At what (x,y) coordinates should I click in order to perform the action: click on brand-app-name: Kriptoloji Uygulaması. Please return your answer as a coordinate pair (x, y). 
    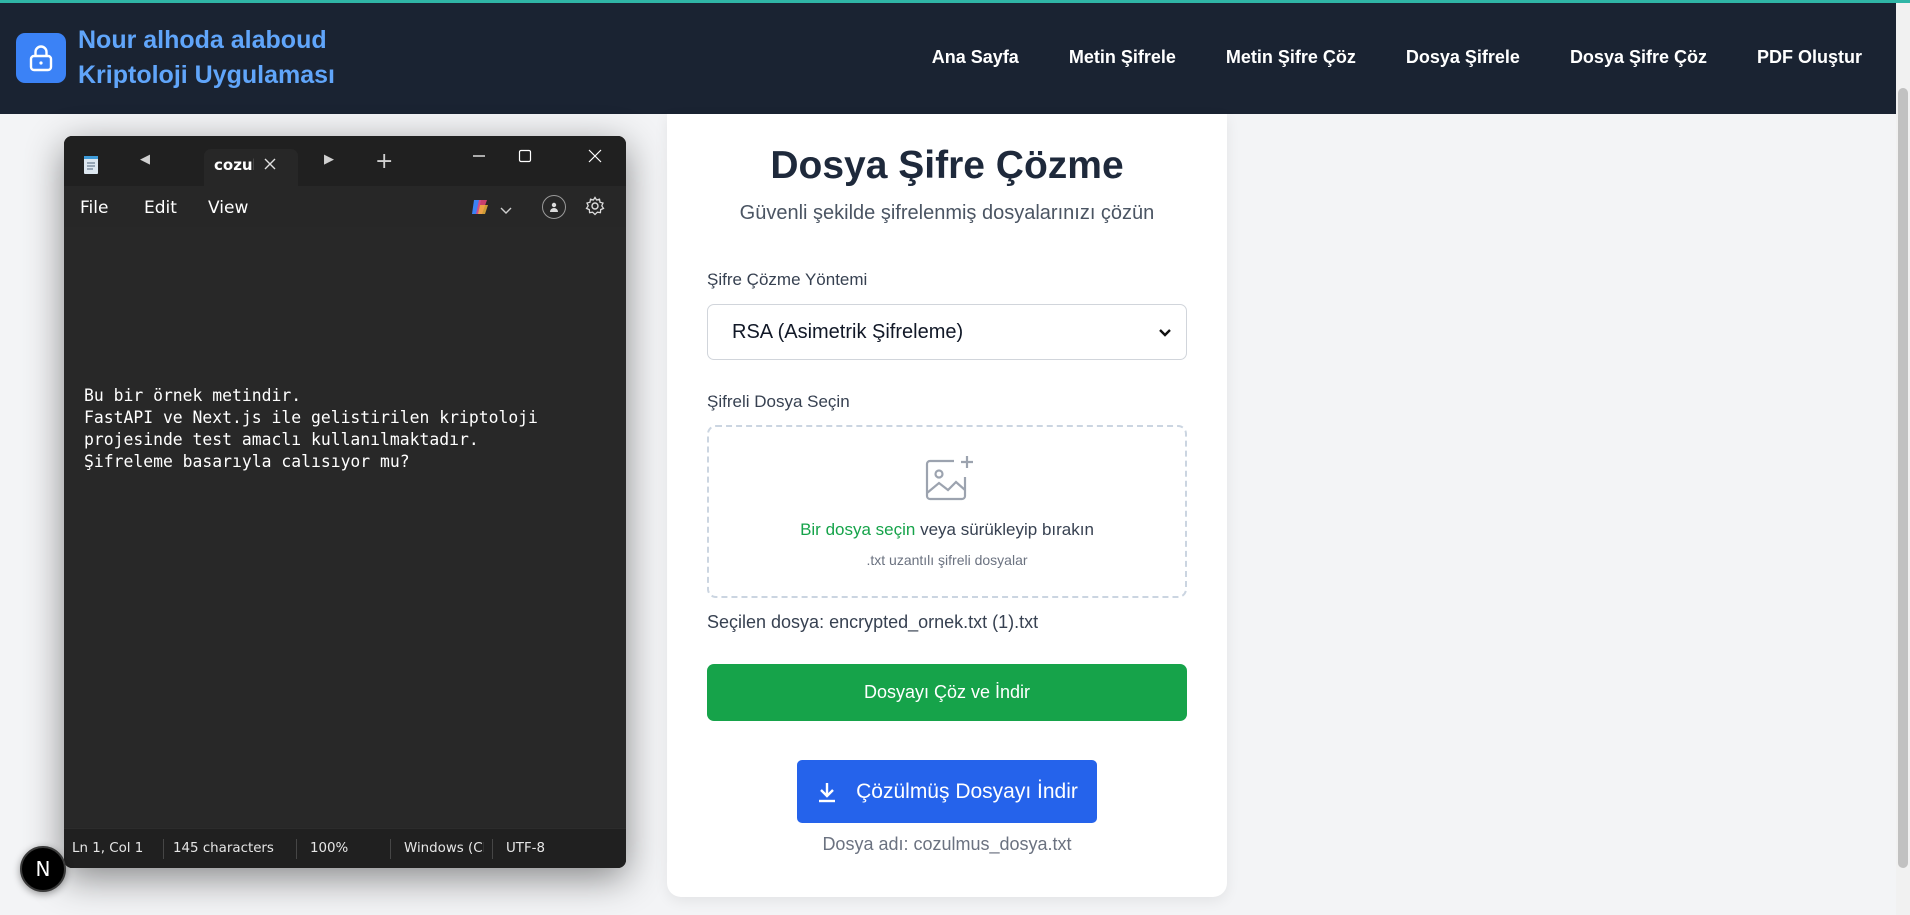
    Looking at the image, I should click on (206, 75).